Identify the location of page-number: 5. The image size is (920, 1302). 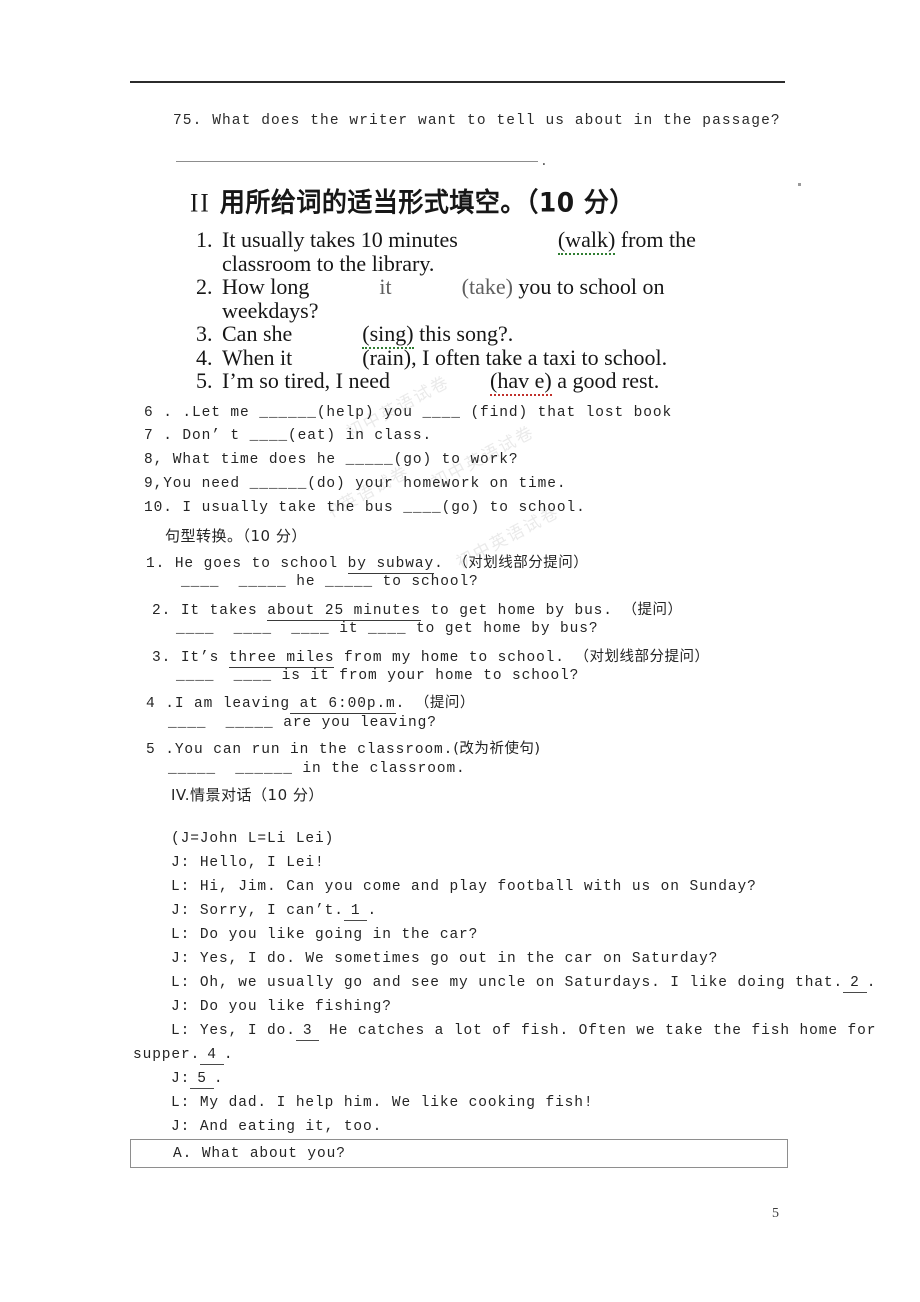
(775, 1213).